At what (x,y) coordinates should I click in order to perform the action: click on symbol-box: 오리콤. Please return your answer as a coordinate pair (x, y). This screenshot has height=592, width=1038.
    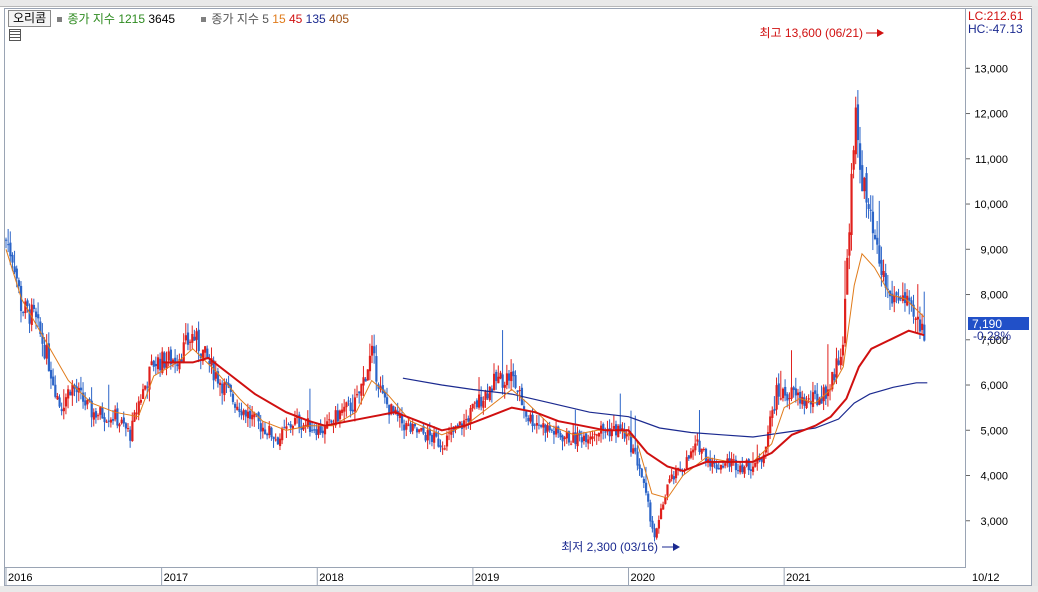
    Looking at the image, I should click on (30, 18).